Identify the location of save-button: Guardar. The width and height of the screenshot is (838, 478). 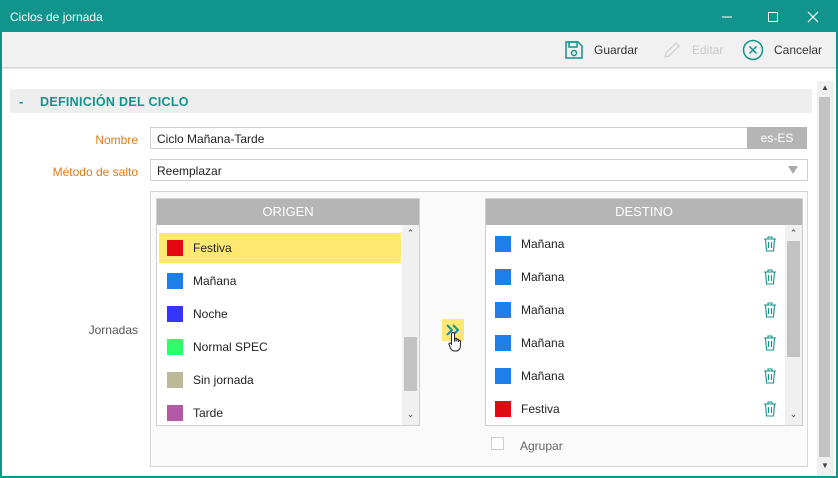
(601, 50).